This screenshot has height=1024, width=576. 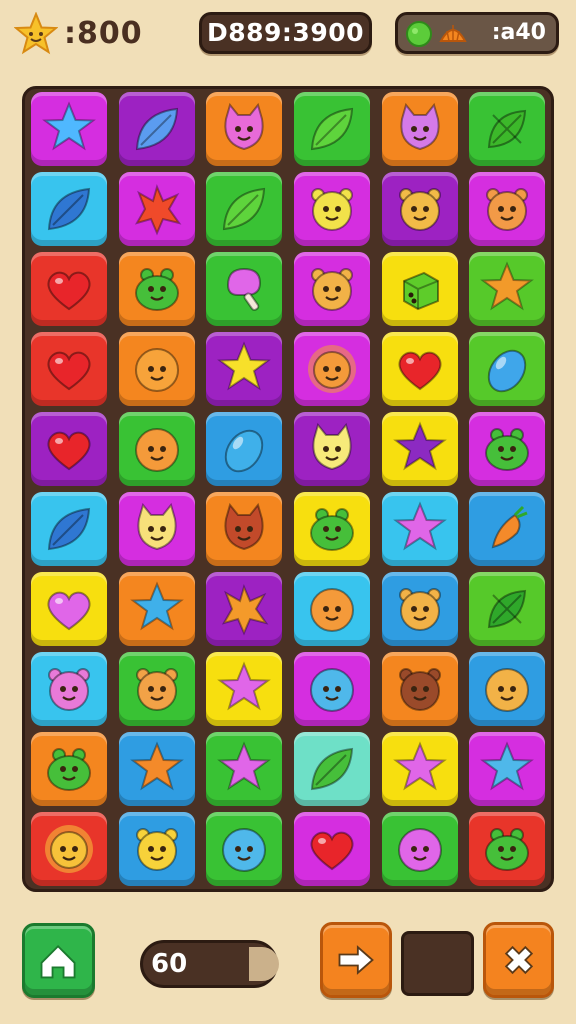 What do you see at coordinates (437, 963) in the screenshot?
I see `empty-slot` at bounding box center [437, 963].